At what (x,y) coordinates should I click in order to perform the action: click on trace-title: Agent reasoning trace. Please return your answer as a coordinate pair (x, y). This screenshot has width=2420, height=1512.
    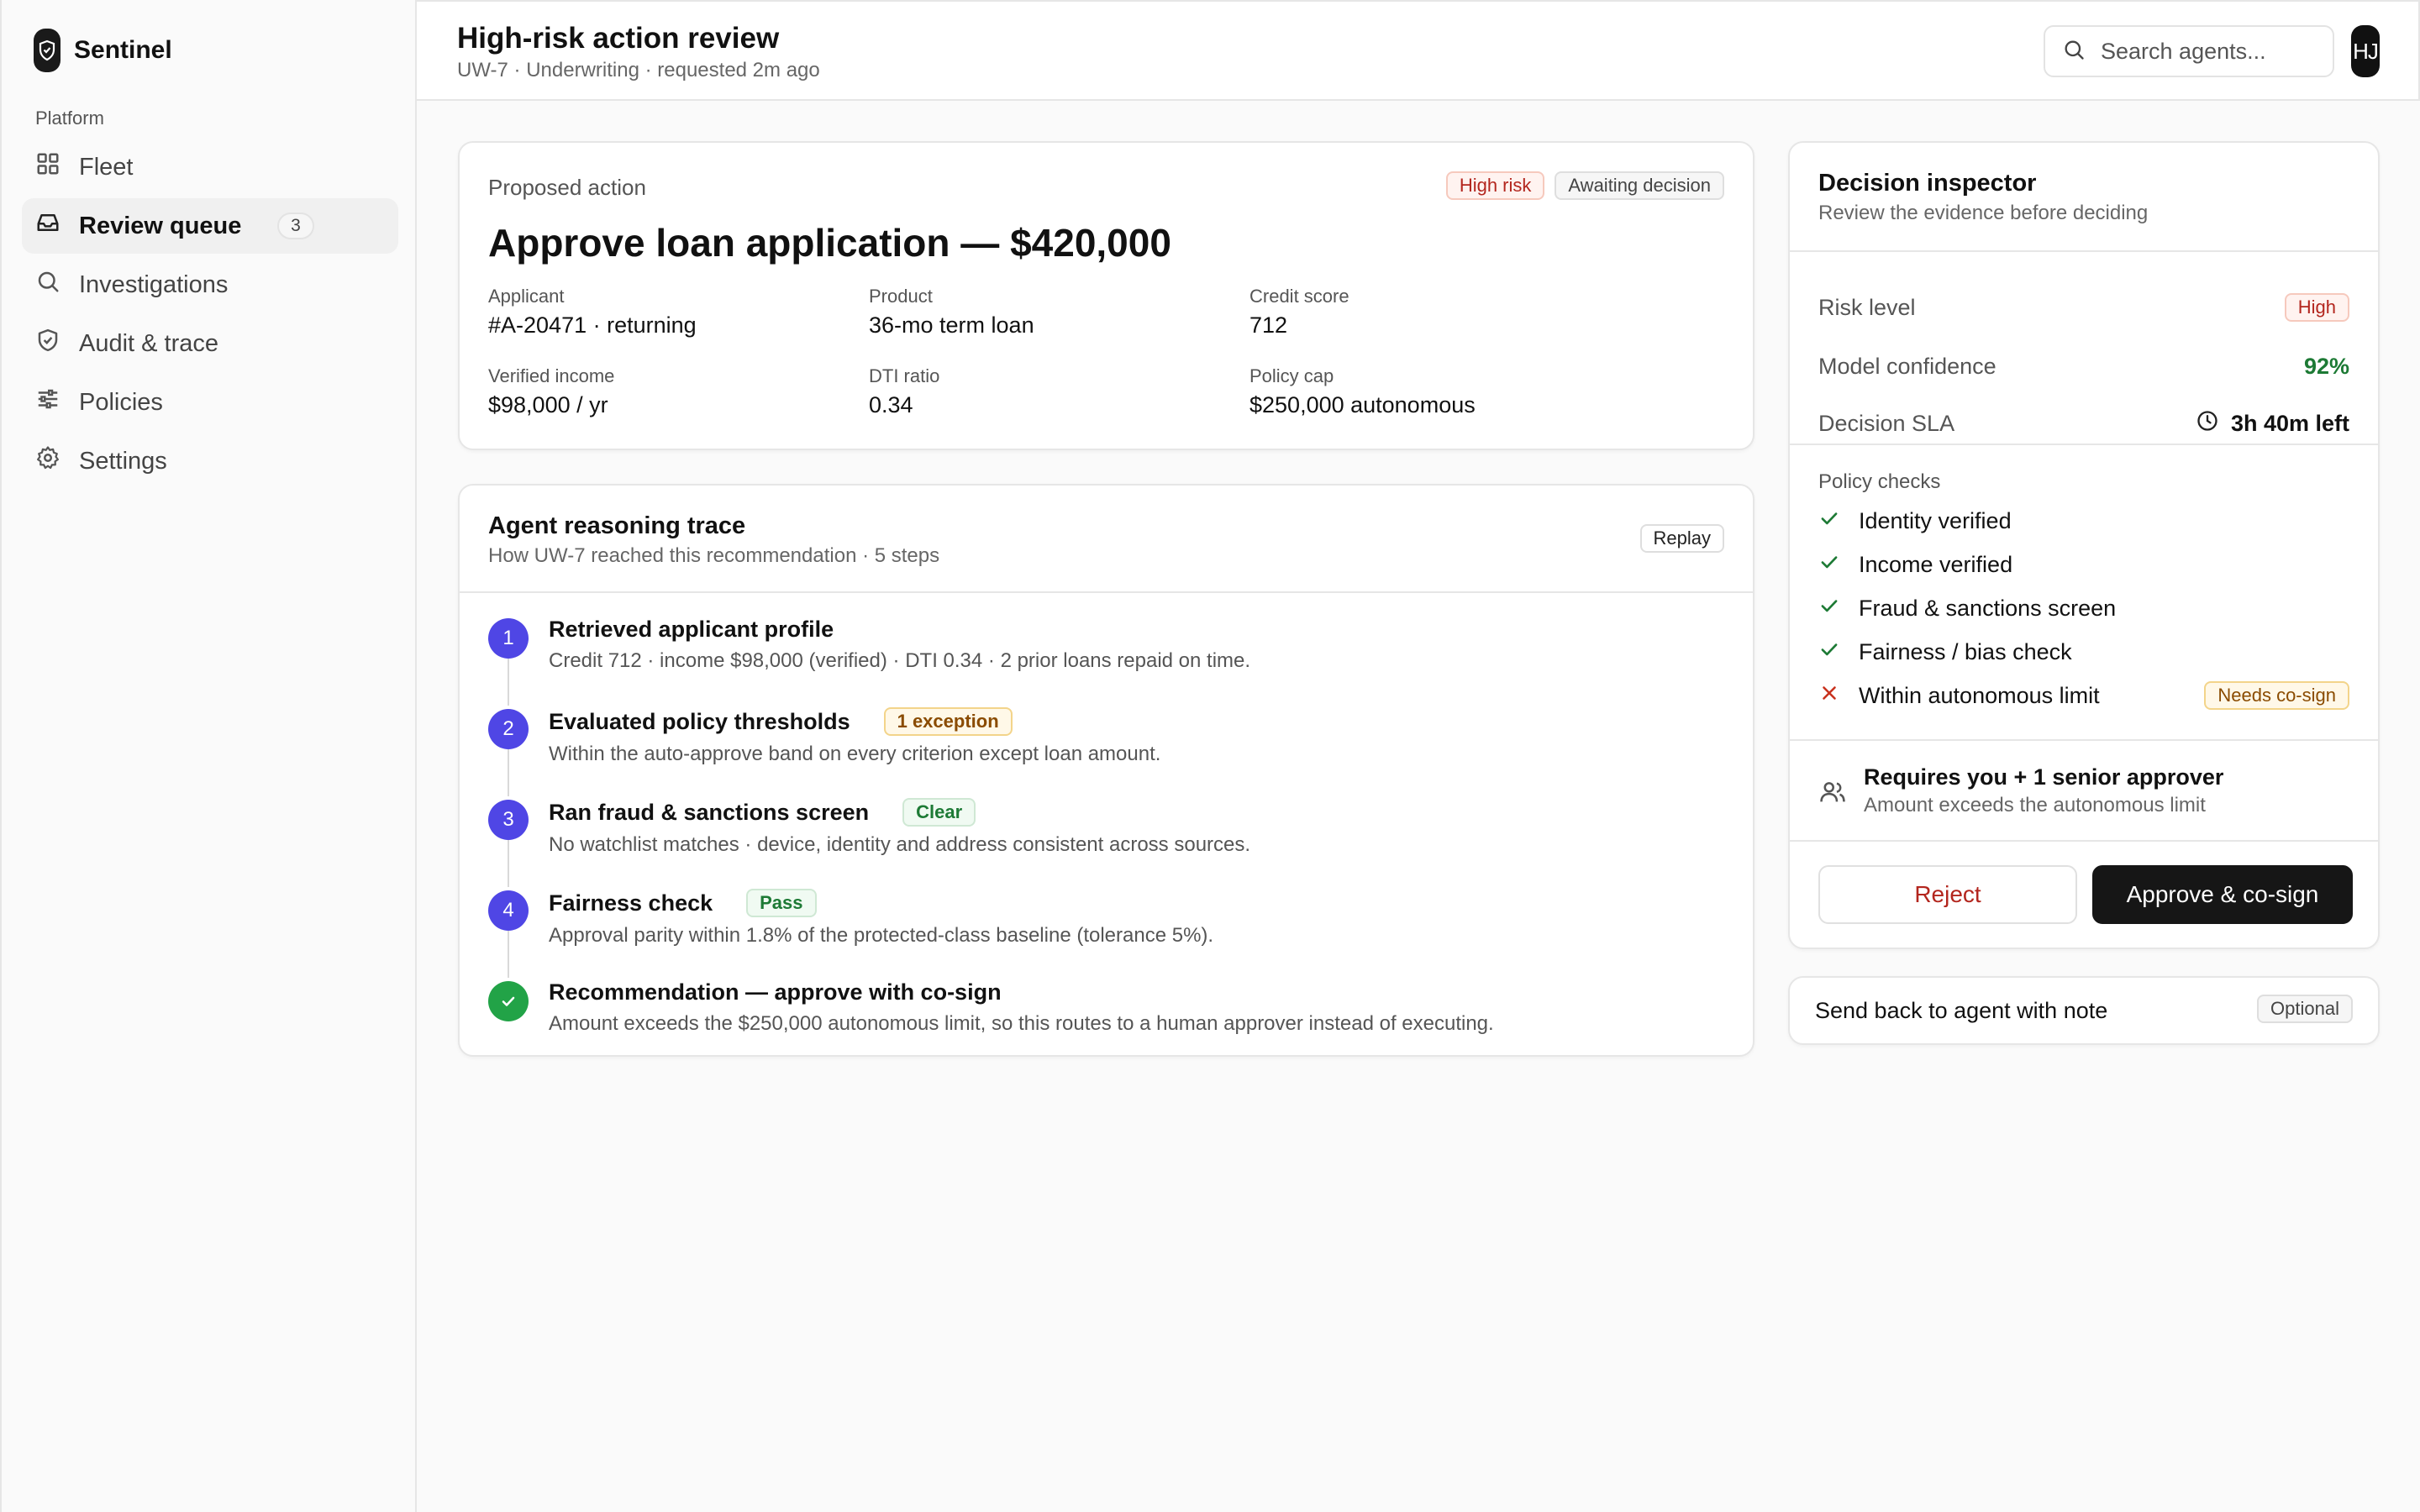
    Looking at the image, I should click on (617, 525).